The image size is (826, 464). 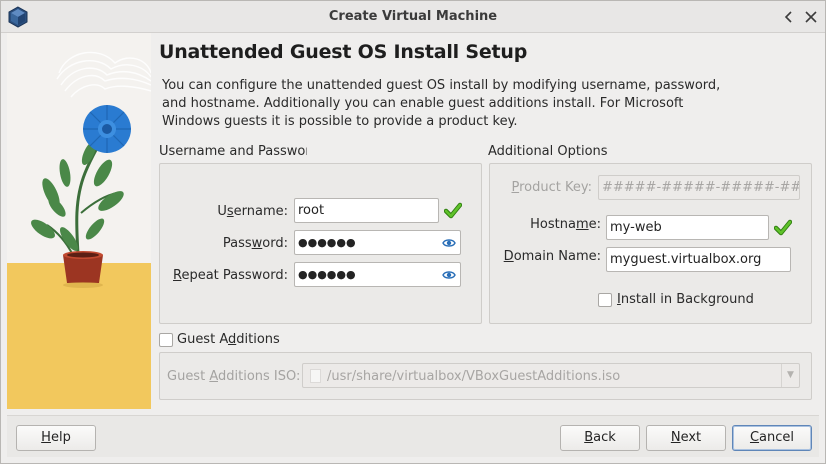 I want to click on additional-options-group-title: Additional Options, so click(x=548, y=151).